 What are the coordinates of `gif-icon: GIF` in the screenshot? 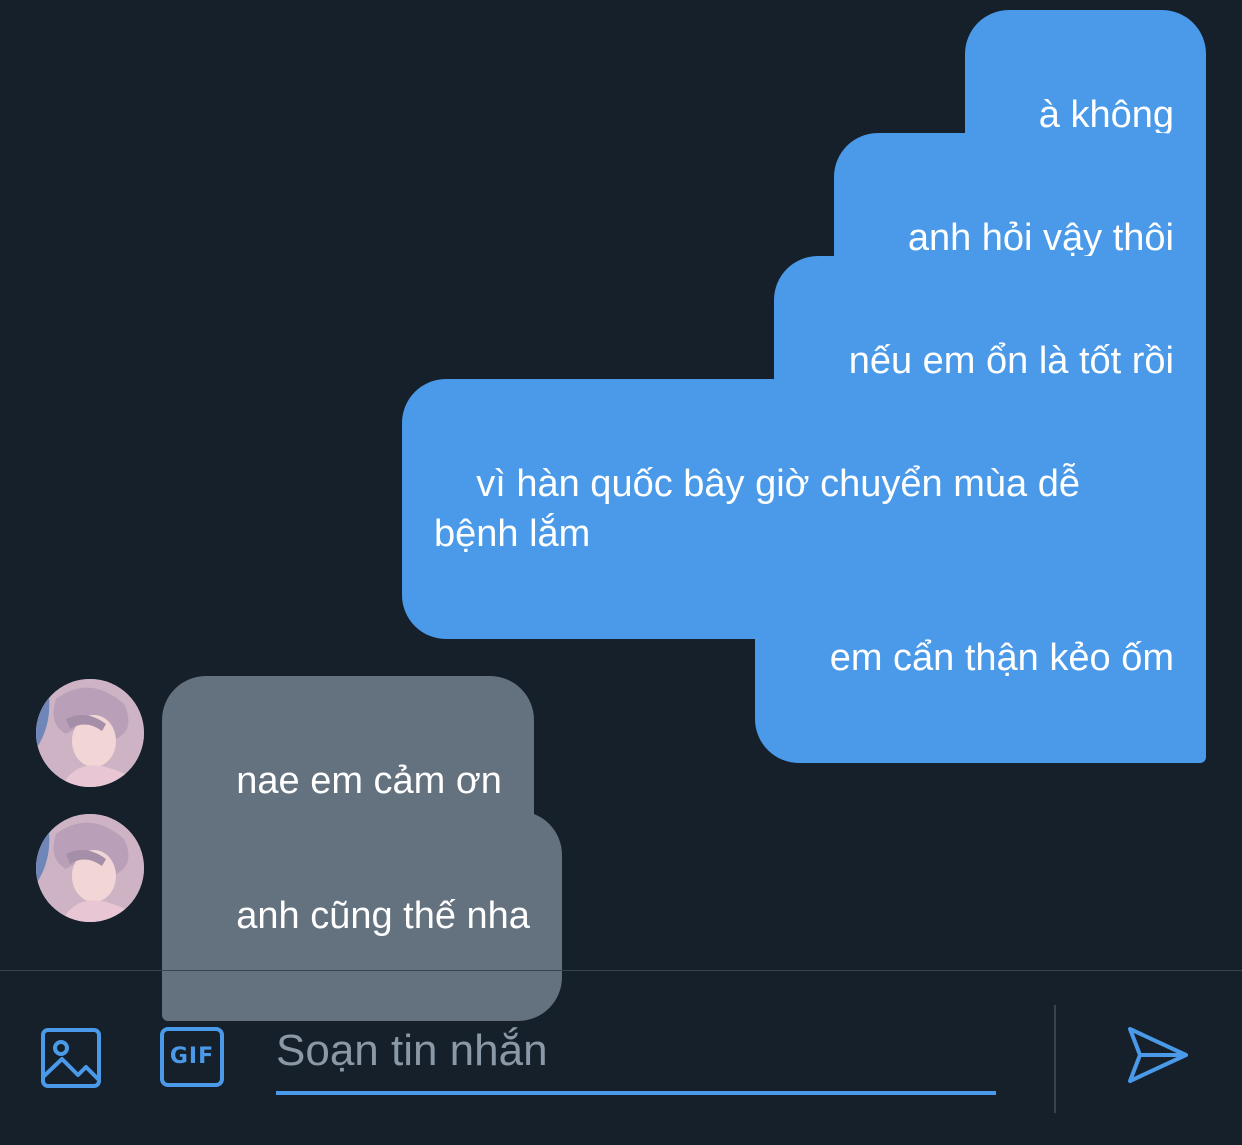 It's located at (192, 1057).